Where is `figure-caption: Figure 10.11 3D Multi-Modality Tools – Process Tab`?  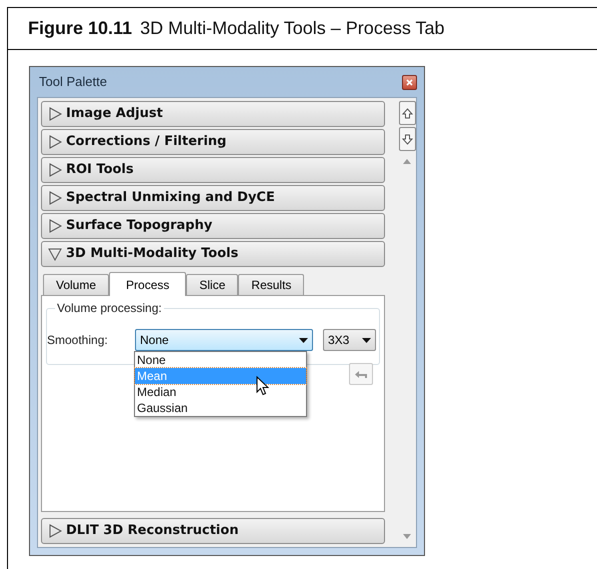
figure-caption: Figure 10.11 3D Multi-Modality Tools – Process Tab is located at coordinates (302, 29).